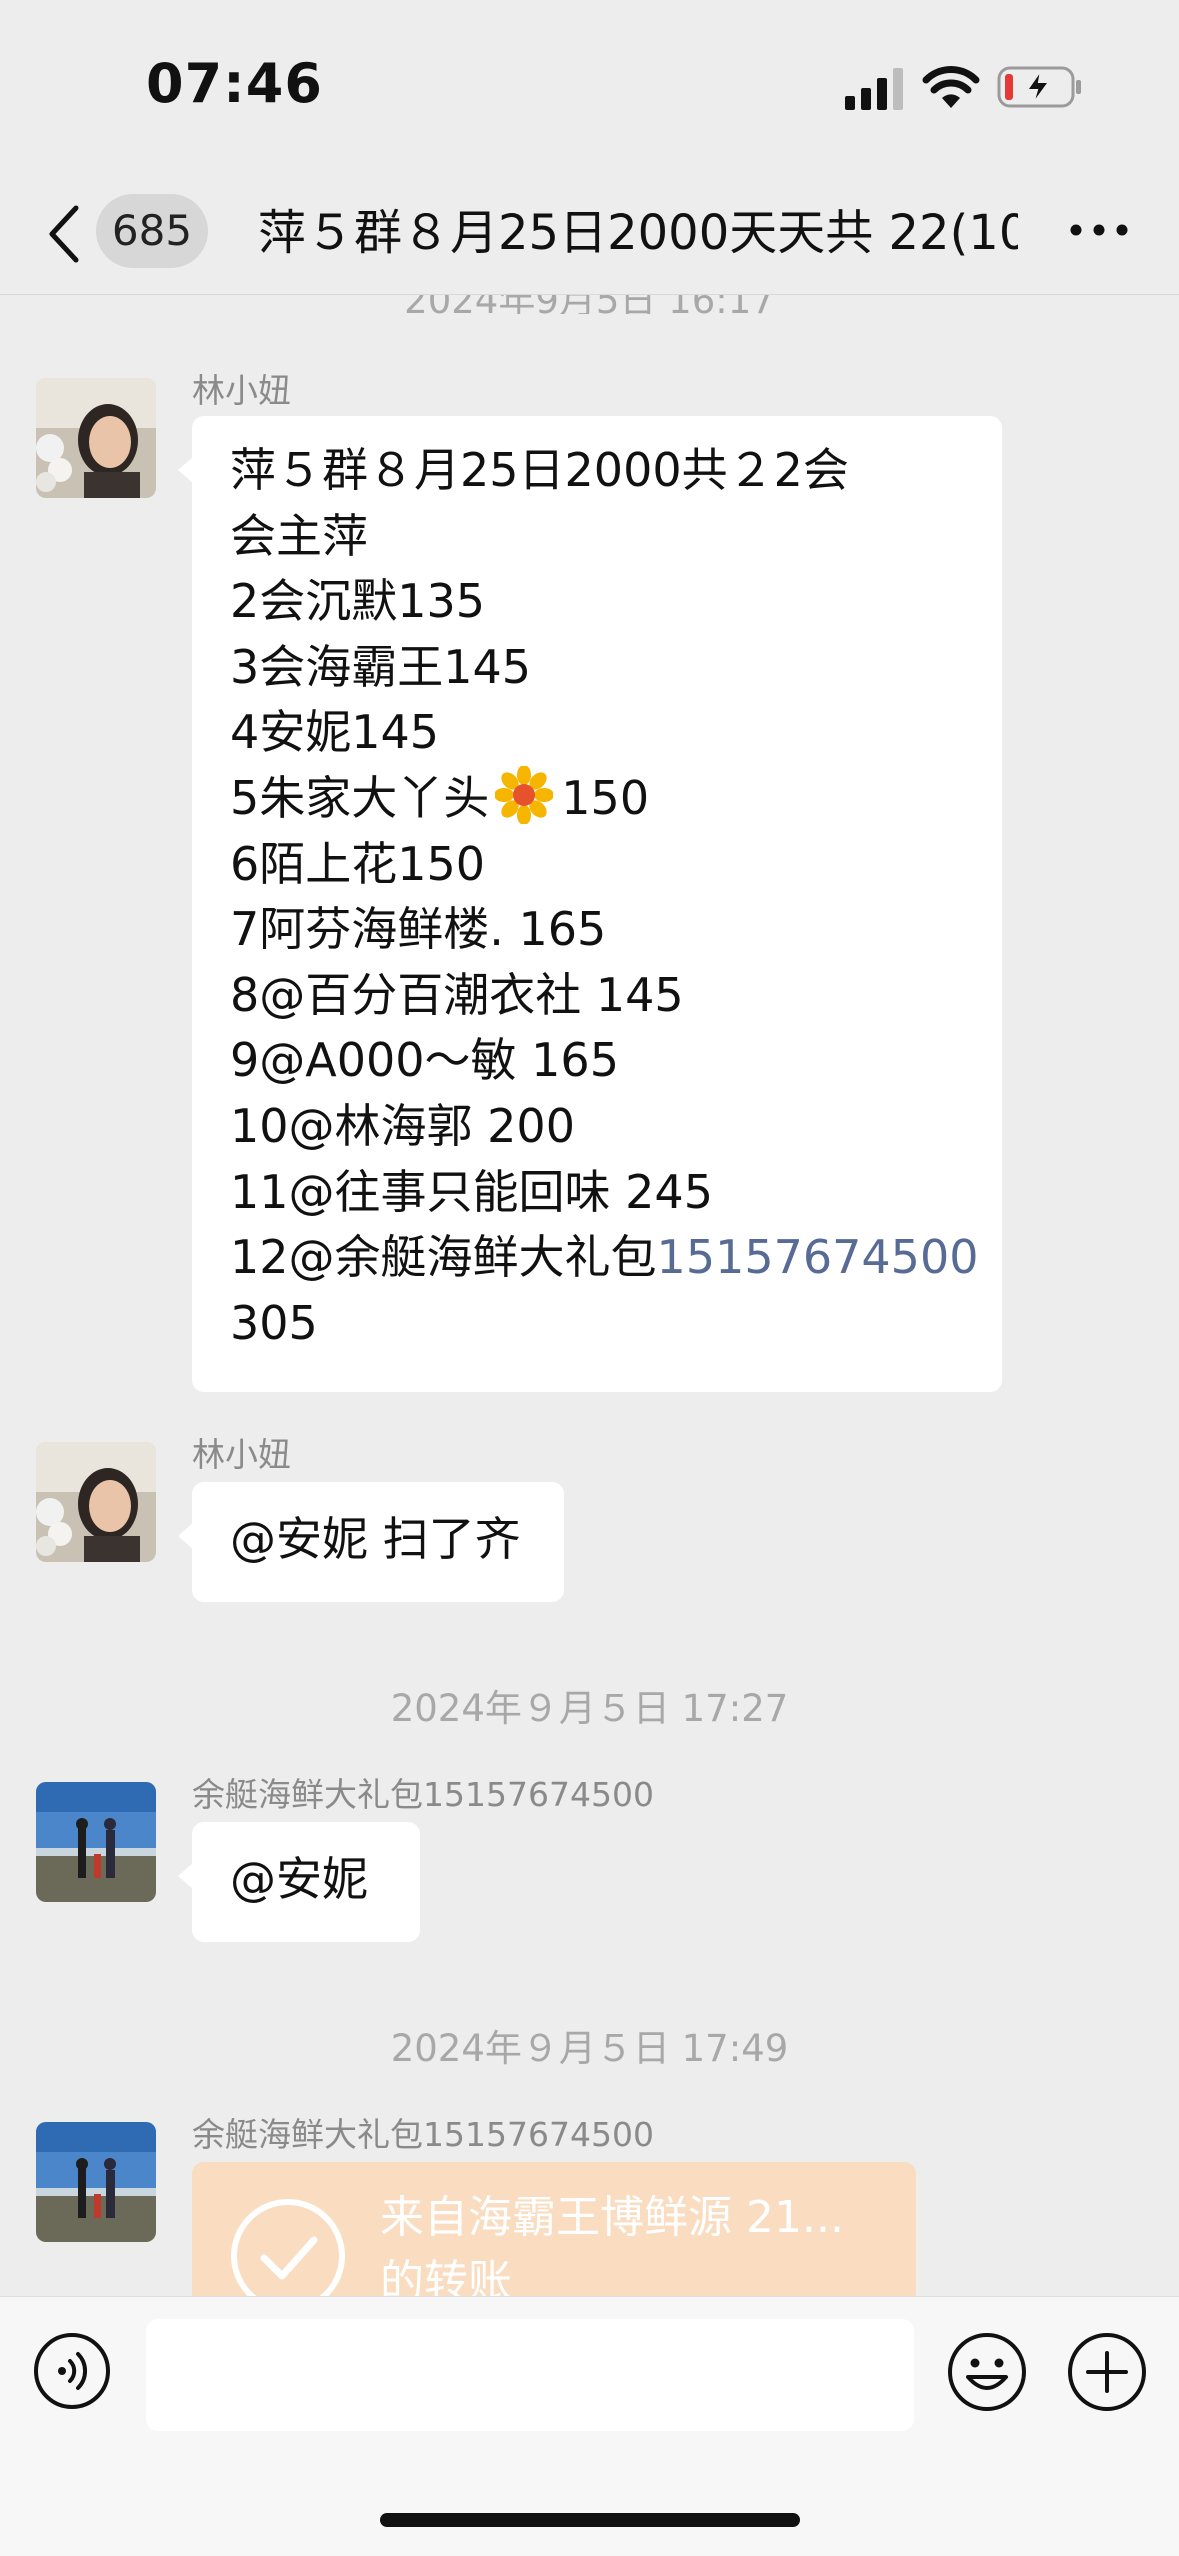  I want to click on status-bar: 07:46, so click(589, 85).